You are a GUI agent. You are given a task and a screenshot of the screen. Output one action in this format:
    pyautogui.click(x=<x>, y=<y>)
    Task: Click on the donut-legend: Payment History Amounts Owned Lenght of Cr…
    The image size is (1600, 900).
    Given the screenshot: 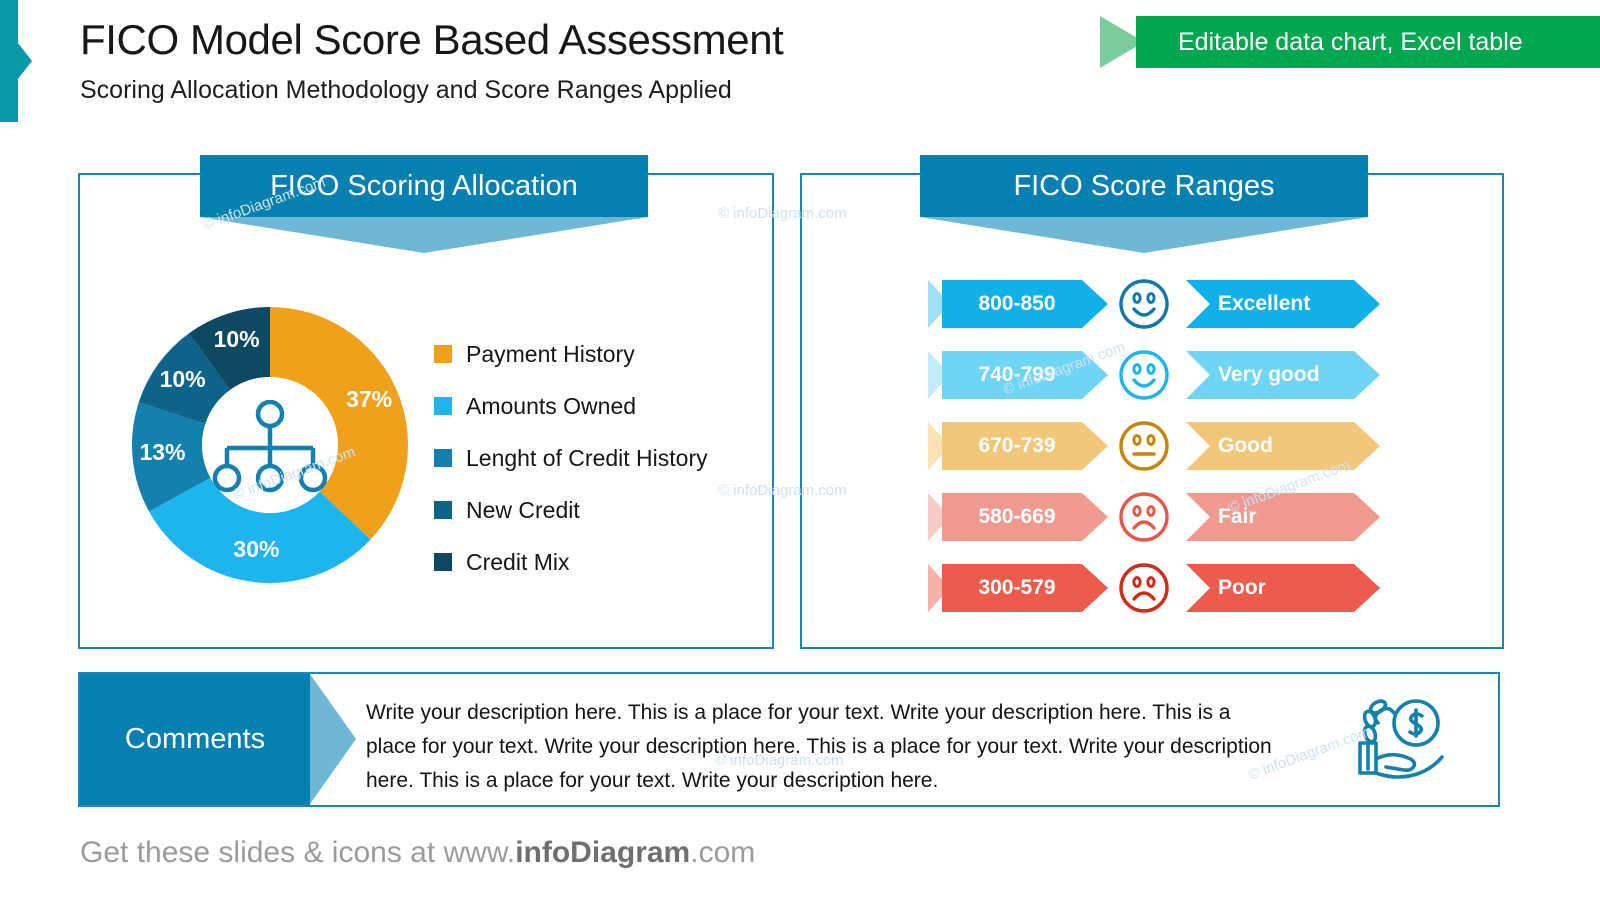 What is the action you would take?
    pyautogui.click(x=584, y=458)
    